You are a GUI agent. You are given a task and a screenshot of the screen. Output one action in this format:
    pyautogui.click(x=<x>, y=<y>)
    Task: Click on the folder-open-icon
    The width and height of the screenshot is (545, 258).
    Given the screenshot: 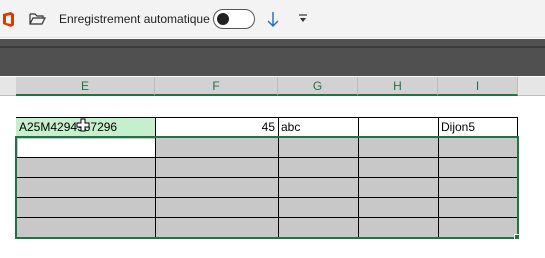 What is the action you would take?
    pyautogui.click(x=37, y=19)
    